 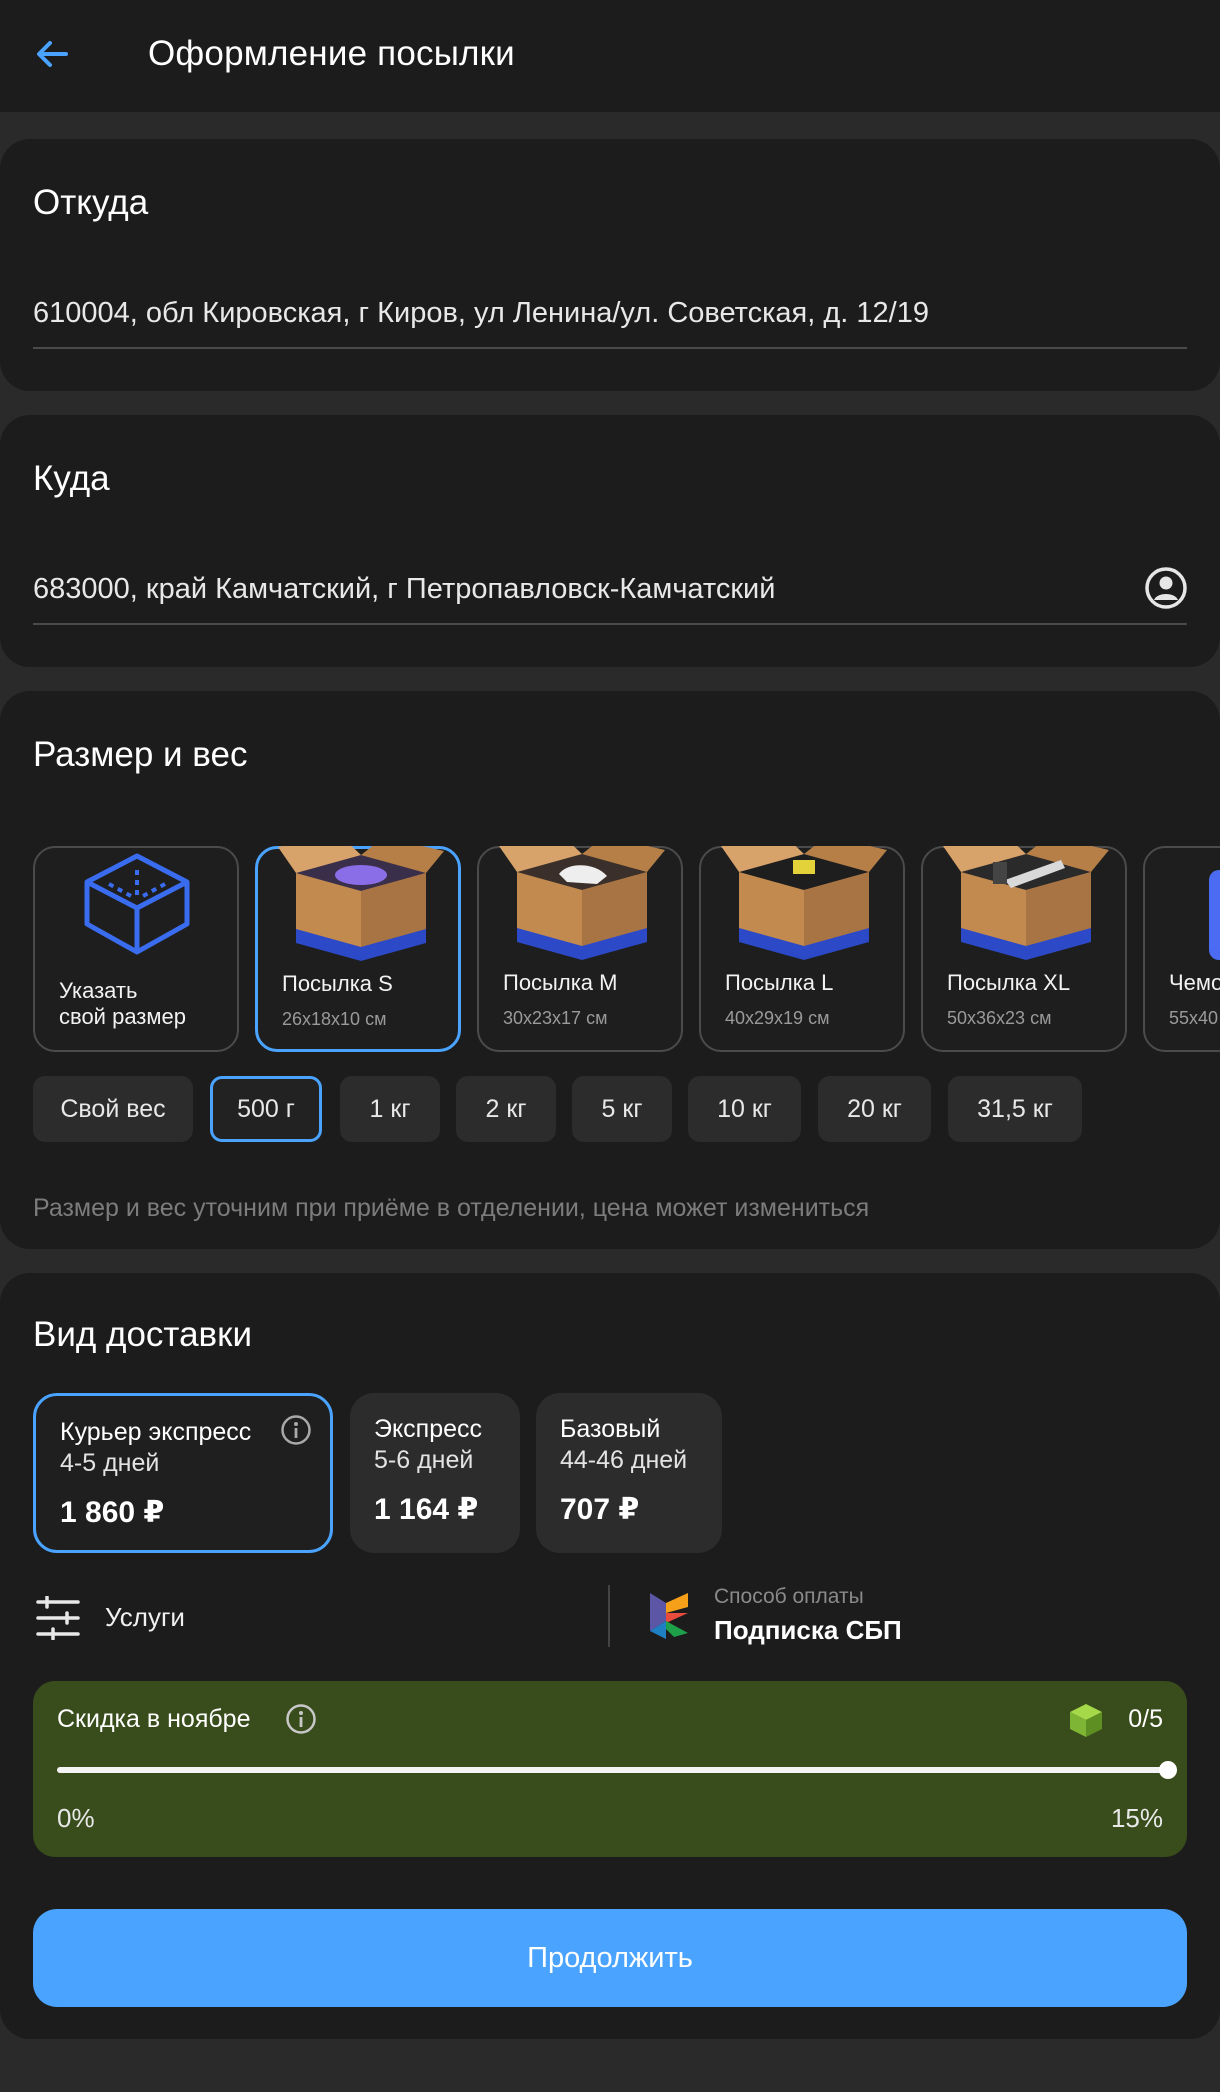 I want to click on delivery-option-express: Экспресс 5-6 дней 1 164 ₽, so click(x=435, y=1473).